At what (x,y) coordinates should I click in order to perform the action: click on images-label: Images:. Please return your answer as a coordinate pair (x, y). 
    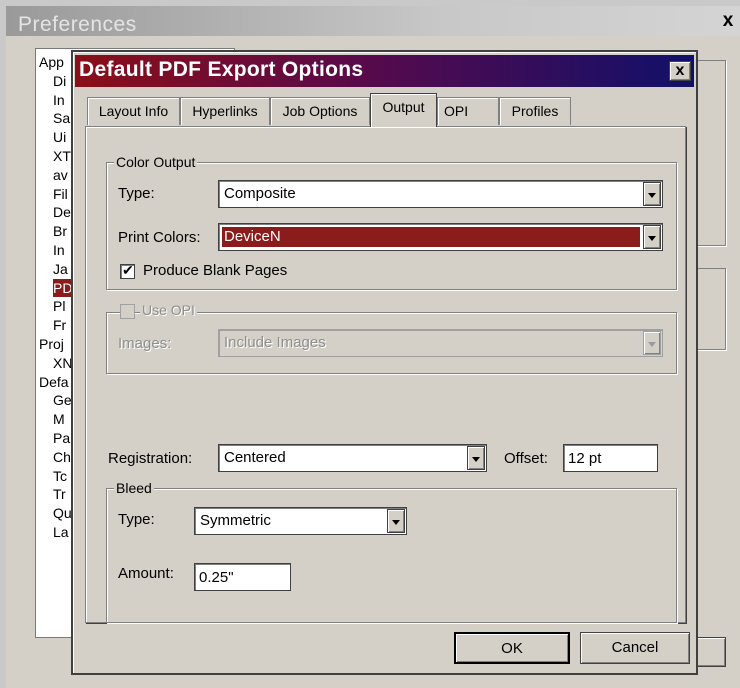
    Looking at the image, I should click on (145, 343).